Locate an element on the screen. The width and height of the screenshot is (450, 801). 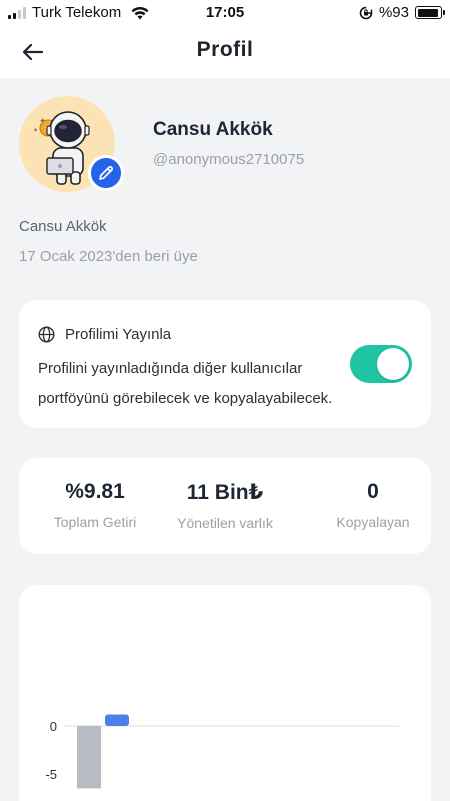
pencil-icon is located at coordinates (106, 172).